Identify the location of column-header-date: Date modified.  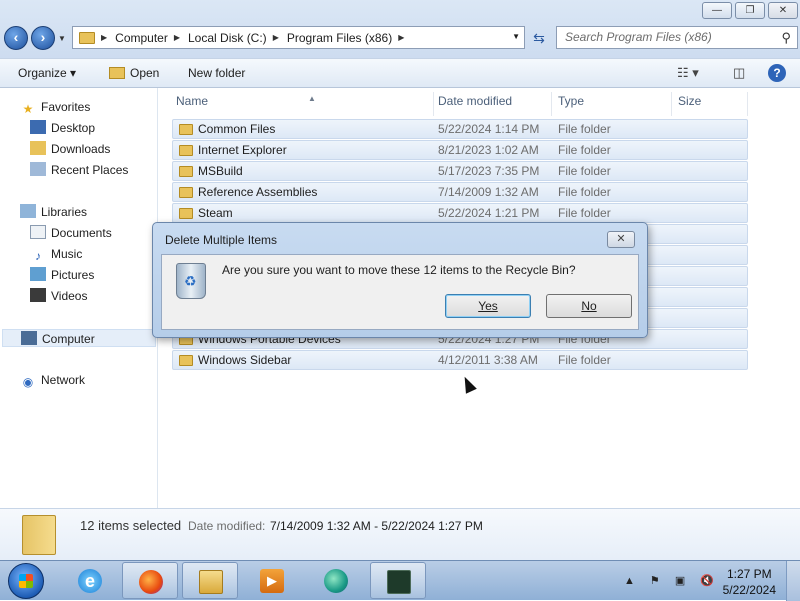
(493, 104).